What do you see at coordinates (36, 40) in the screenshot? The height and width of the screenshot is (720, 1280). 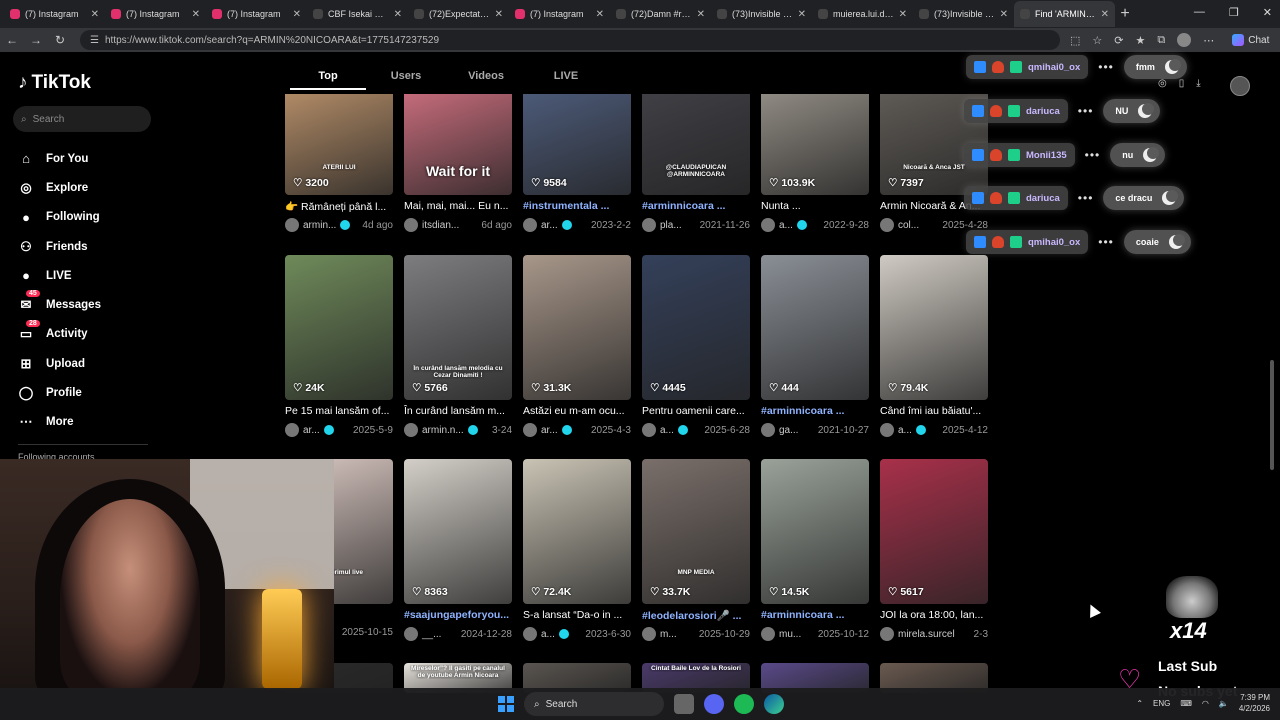 I see `forward-icon: →` at bounding box center [36, 40].